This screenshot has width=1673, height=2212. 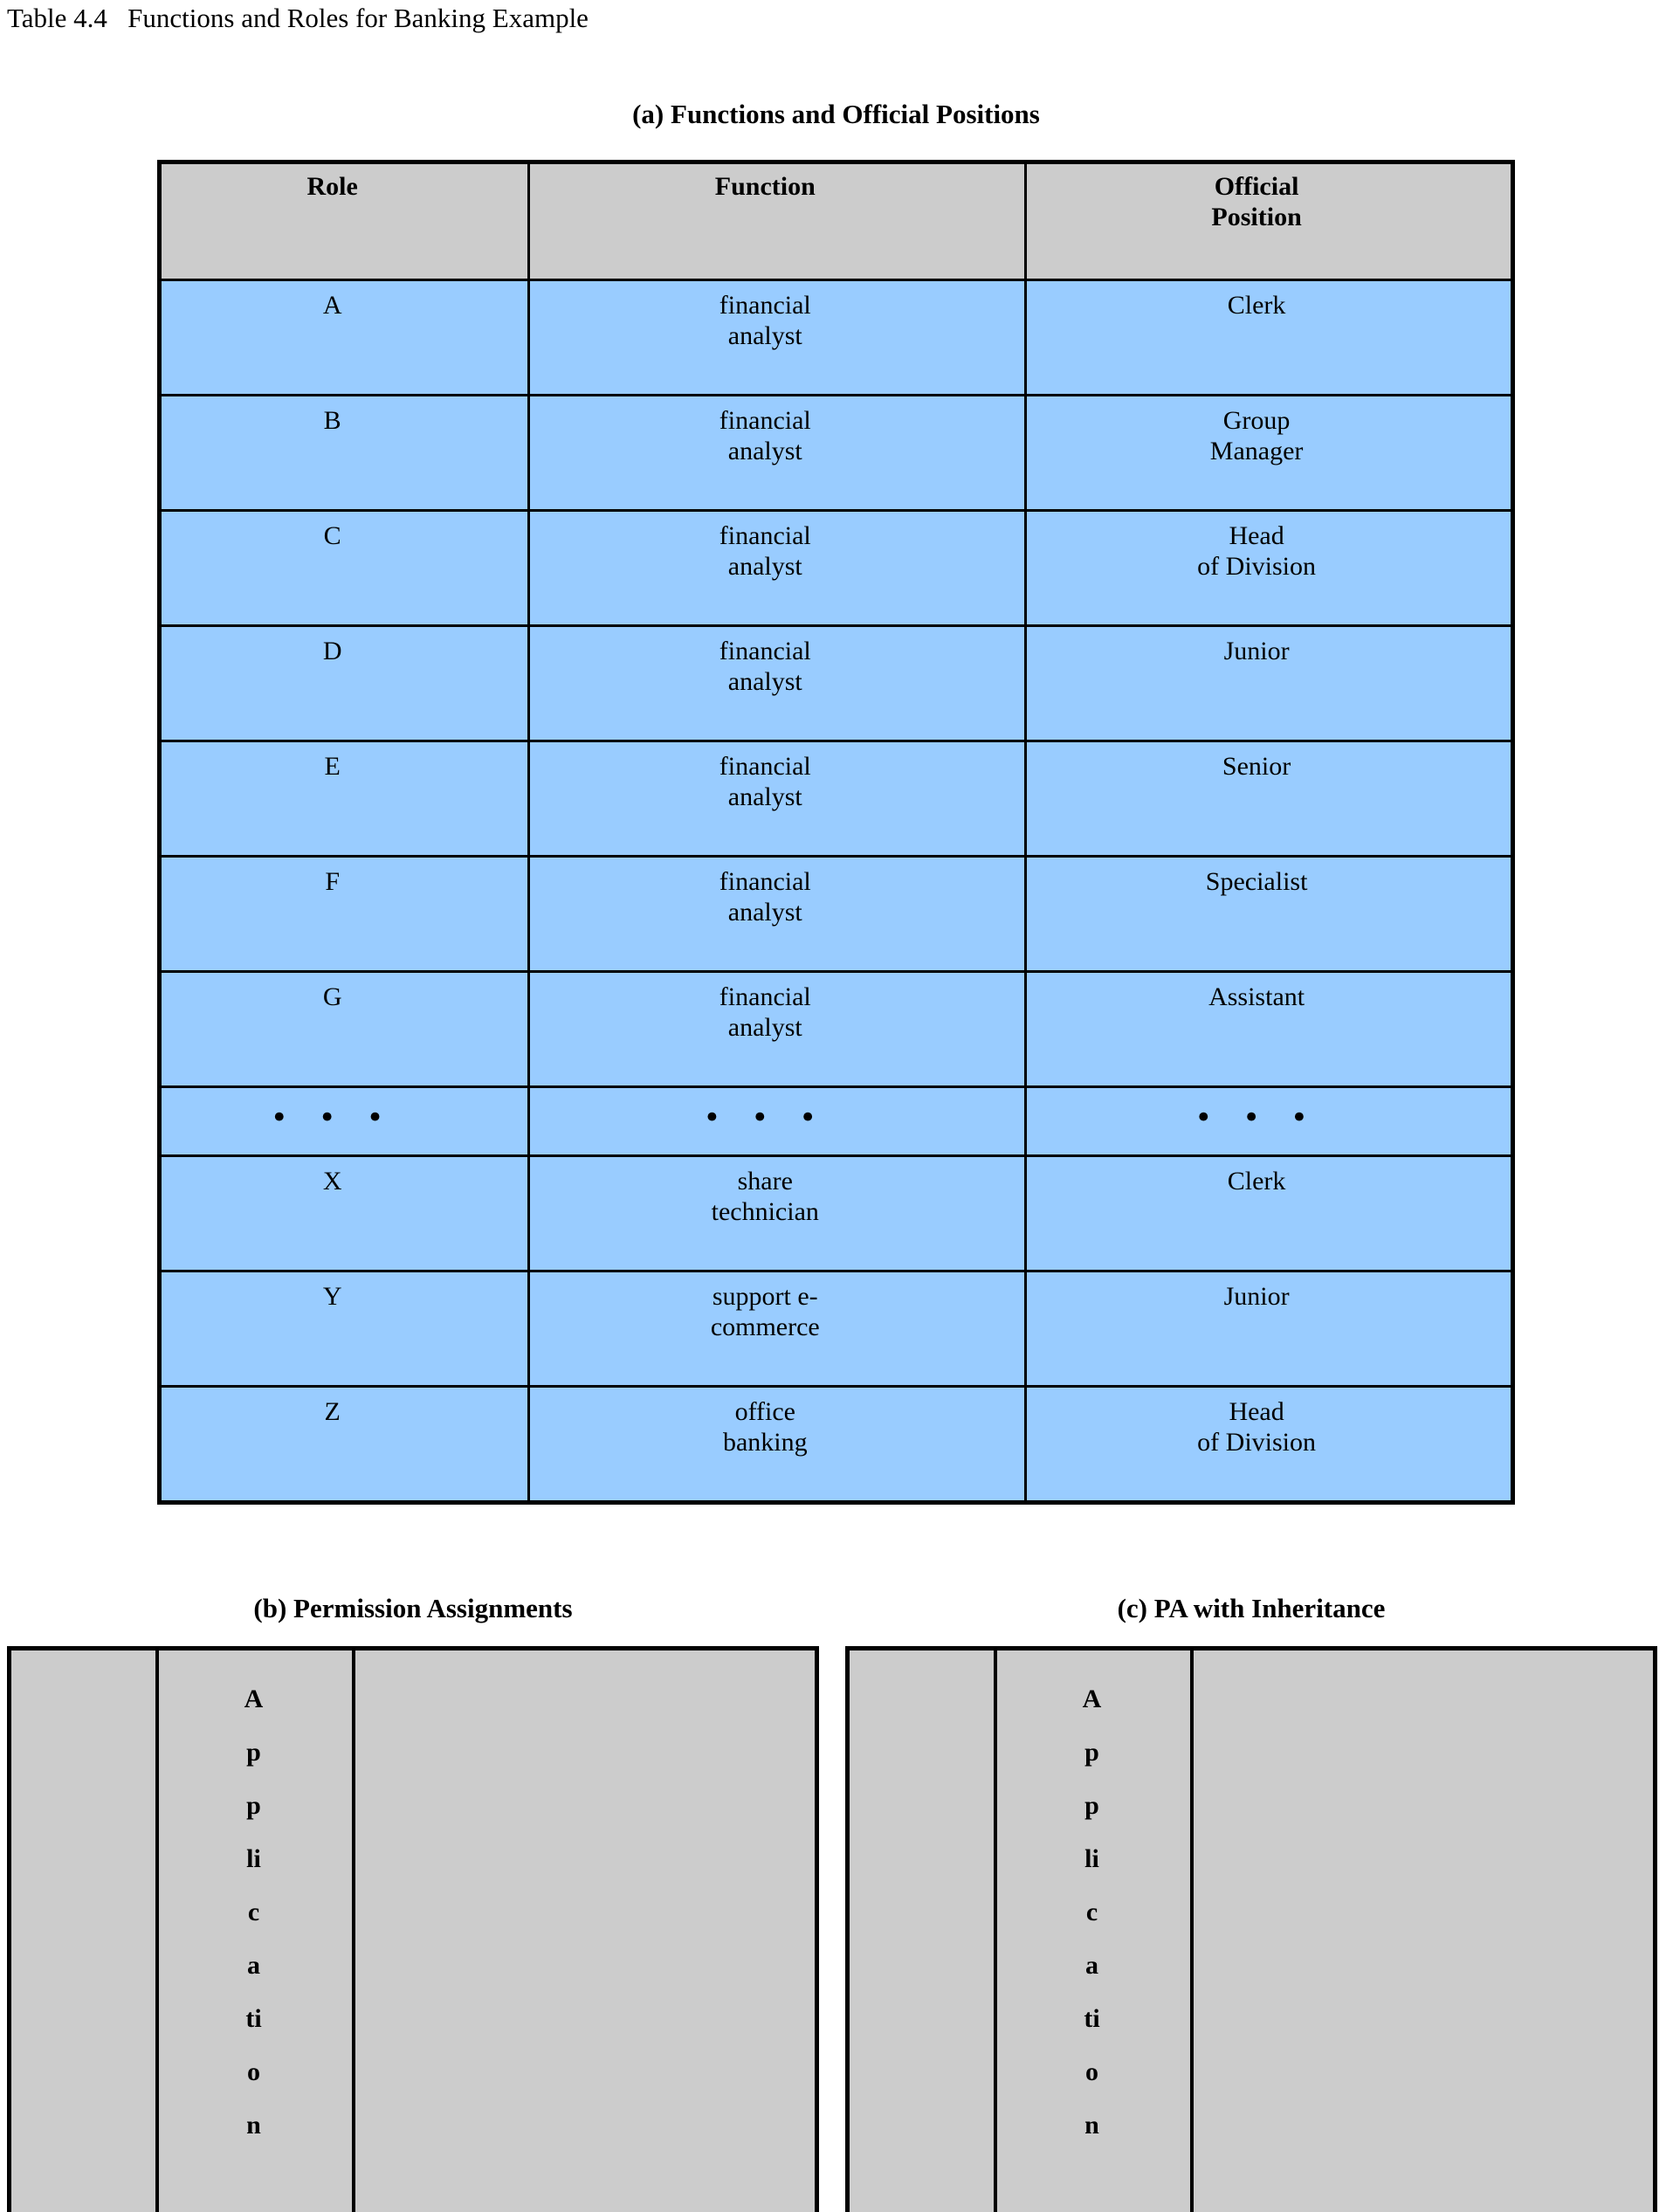 What do you see at coordinates (1269, 453) in the screenshot?
I see `cell-official-position: Group Manager` at bounding box center [1269, 453].